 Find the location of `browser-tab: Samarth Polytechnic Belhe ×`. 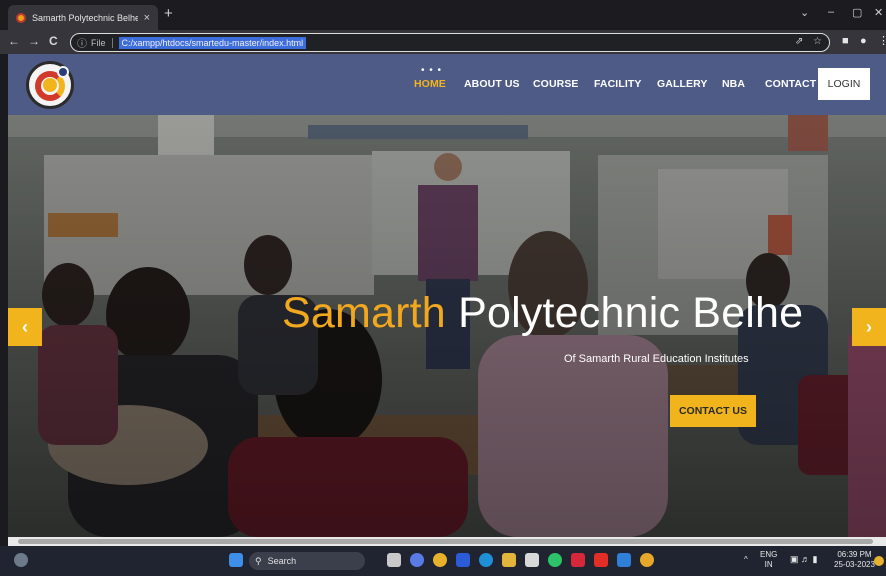

browser-tab: Samarth Polytechnic Belhe × is located at coordinates (83, 17).